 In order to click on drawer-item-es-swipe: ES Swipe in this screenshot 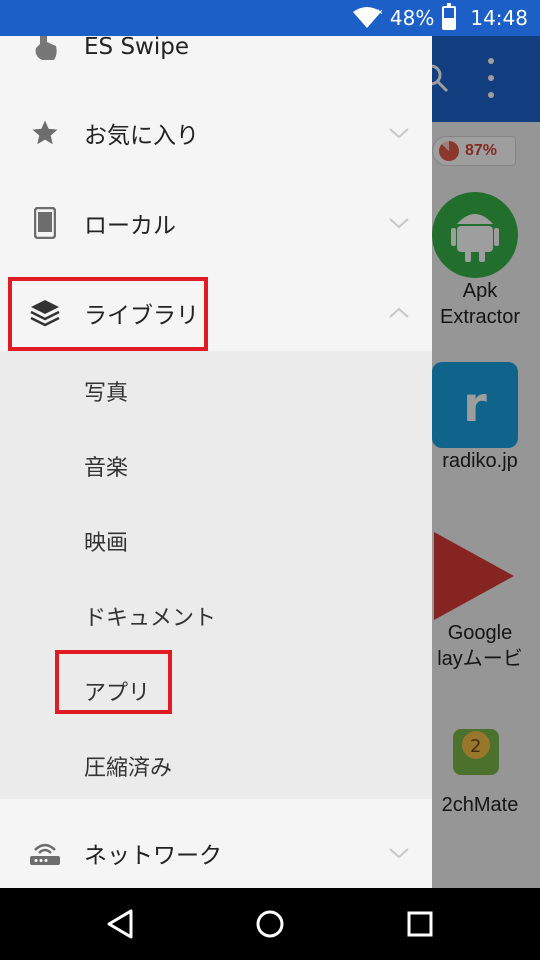, I will do `click(216, 51)`.